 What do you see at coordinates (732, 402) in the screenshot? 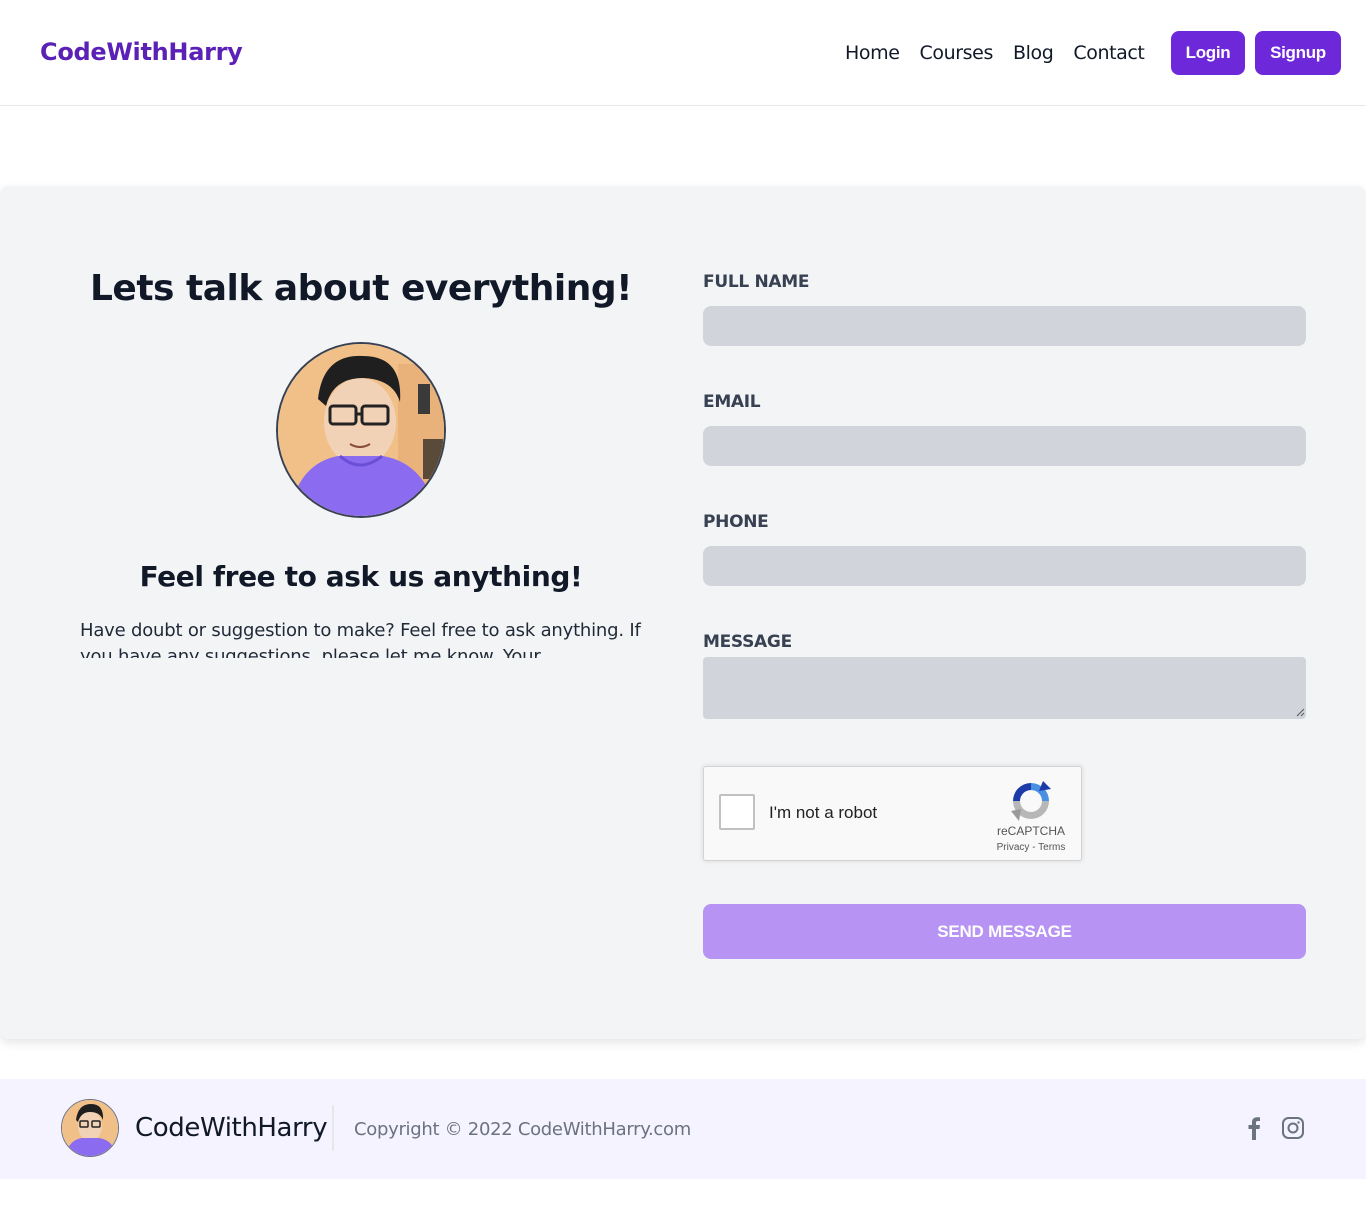
I see `email-label: EMAIL` at bounding box center [732, 402].